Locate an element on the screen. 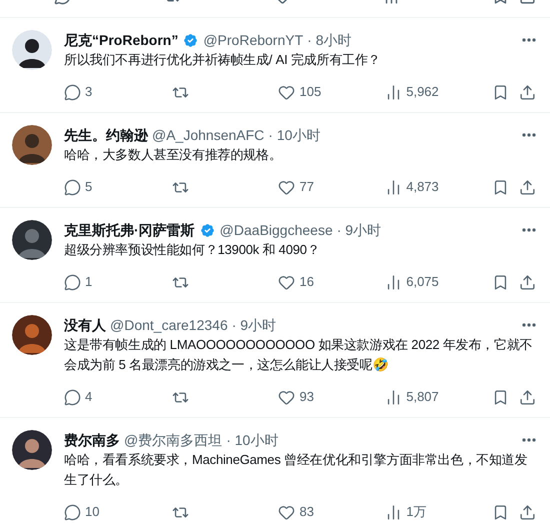  views-button: 6,075 is located at coordinates (412, 282).